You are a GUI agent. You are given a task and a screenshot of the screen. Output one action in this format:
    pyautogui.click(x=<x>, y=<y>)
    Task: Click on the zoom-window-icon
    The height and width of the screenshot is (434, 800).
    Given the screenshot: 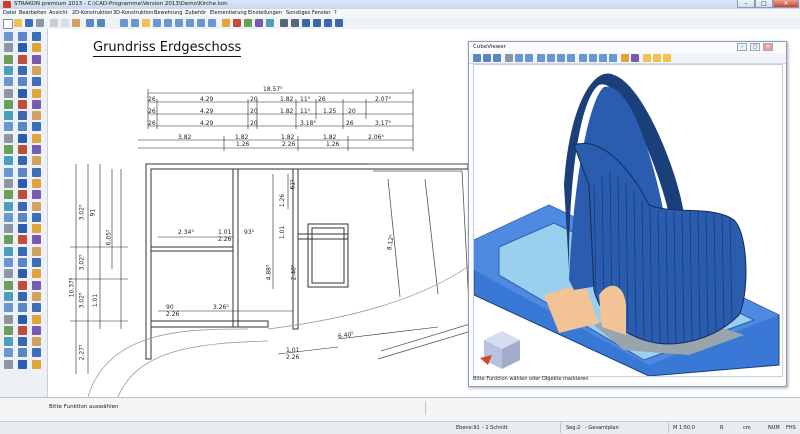 What is the action you would take?
    pyautogui.click(x=146, y=23)
    